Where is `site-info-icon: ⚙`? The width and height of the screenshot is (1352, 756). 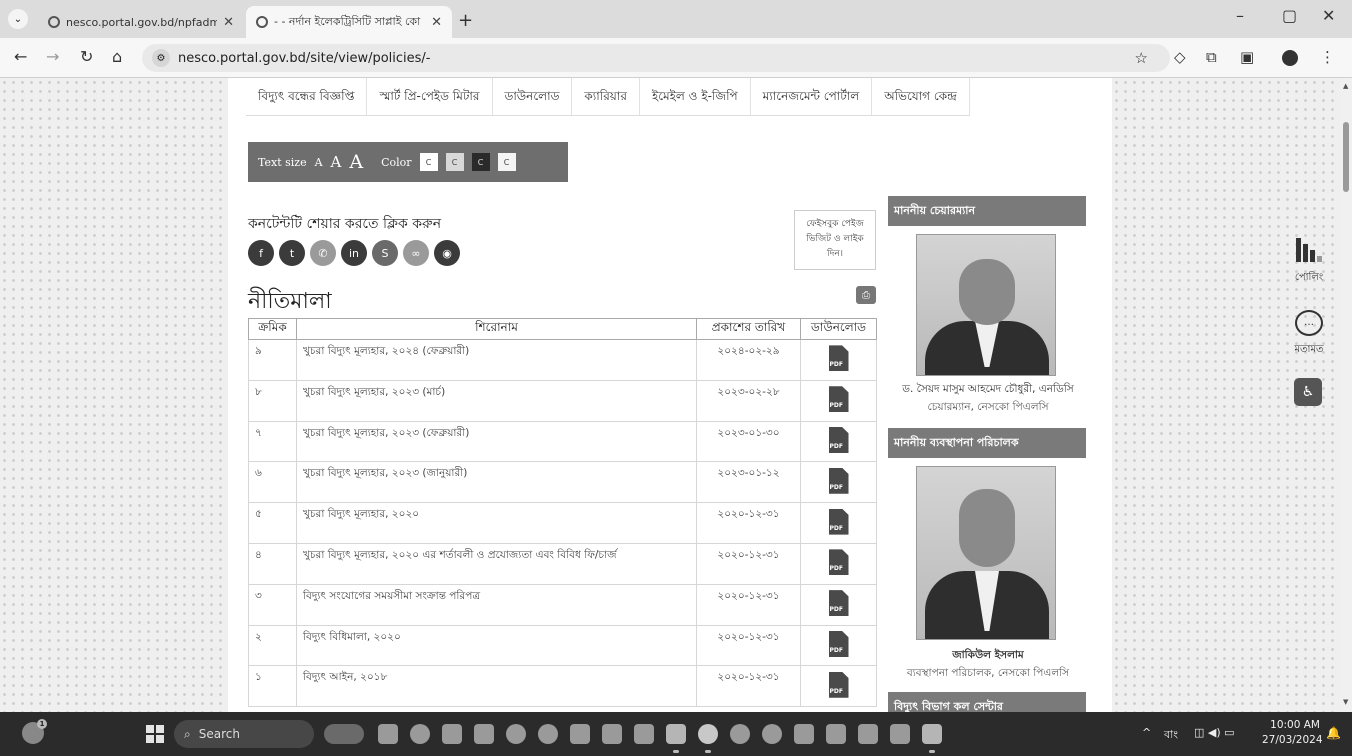
site-info-icon: ⚙ is located at coordinates (161, 58).